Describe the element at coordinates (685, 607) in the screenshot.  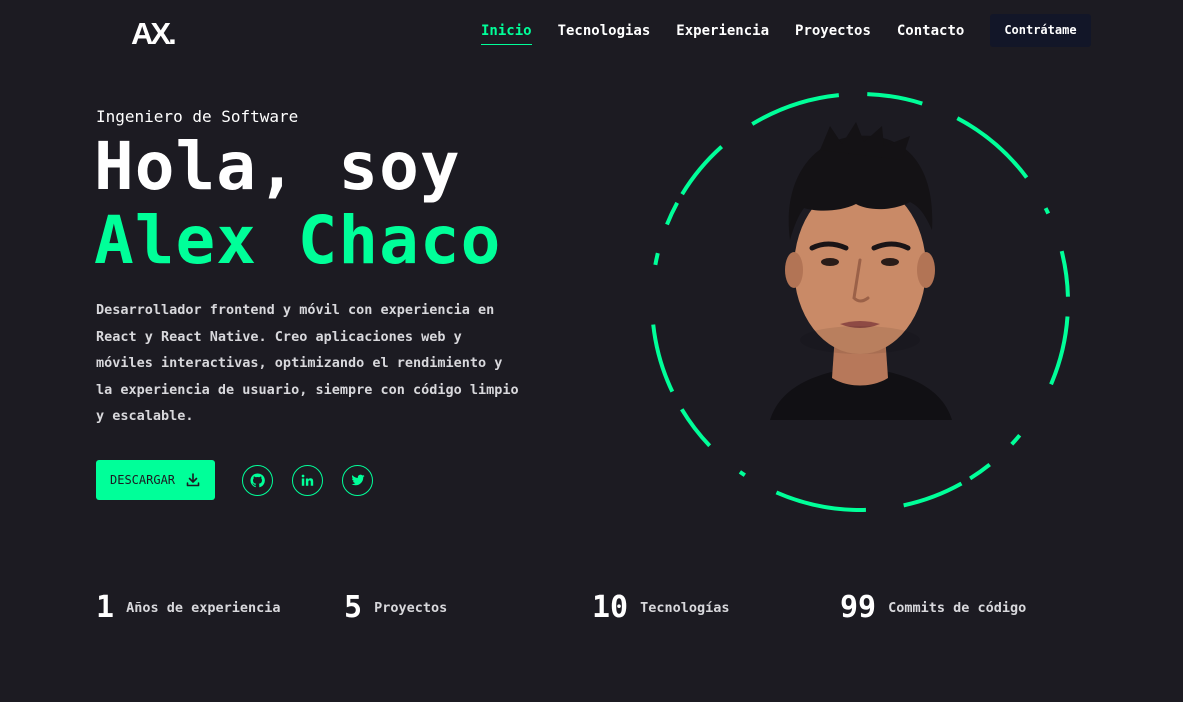
I see `stat-label: Tecnologías` at that location.